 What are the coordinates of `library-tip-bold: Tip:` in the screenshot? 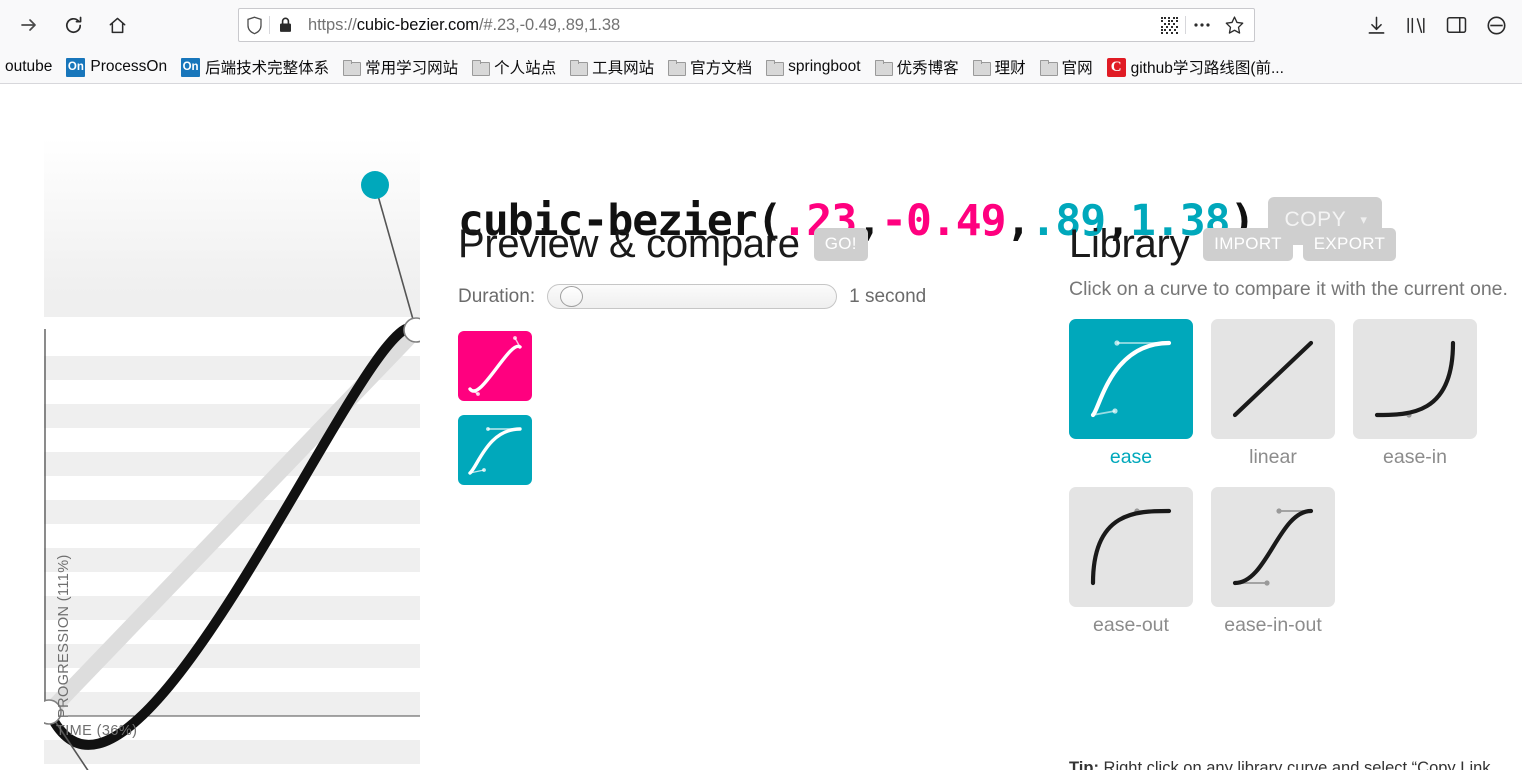 It's located at (1084, 764).